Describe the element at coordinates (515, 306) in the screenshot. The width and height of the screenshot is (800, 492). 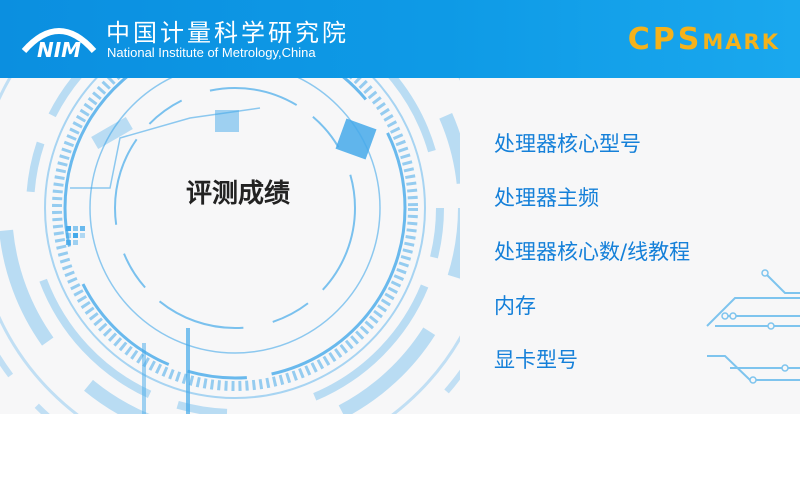
I see `spec-item-memory: 内存` at that location.